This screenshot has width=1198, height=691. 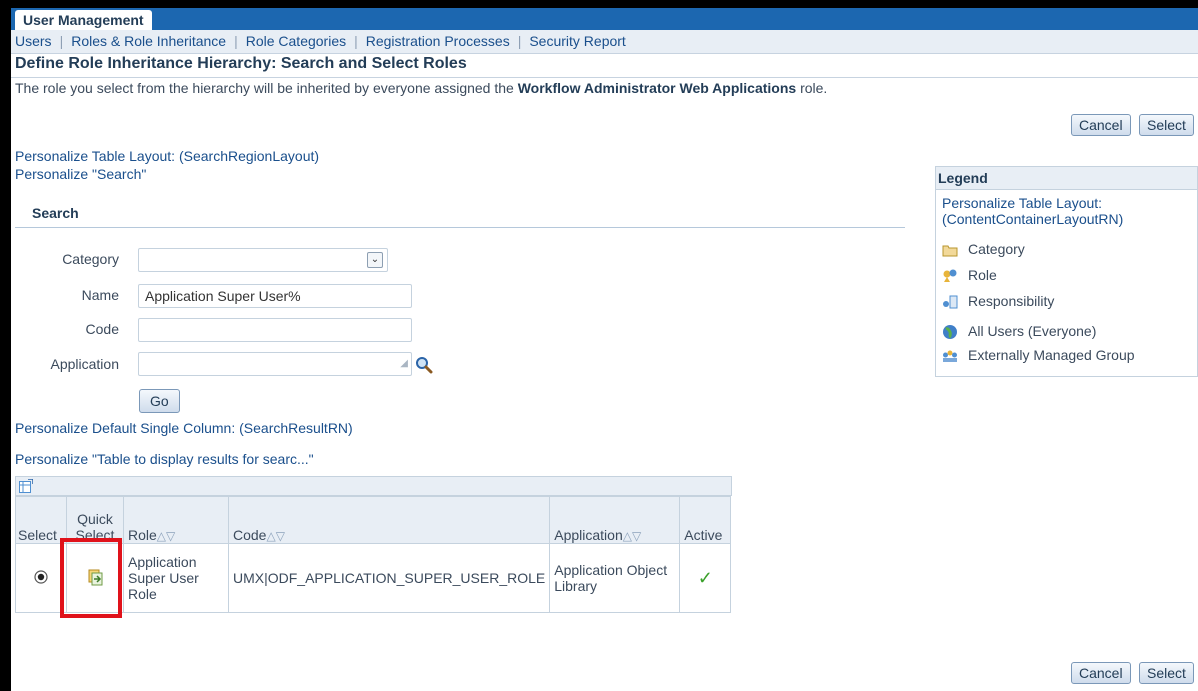 What do you see at coordinates (102, 329) in the screenshot?
I see `code-label: Code` at bounding box center [102, 329].